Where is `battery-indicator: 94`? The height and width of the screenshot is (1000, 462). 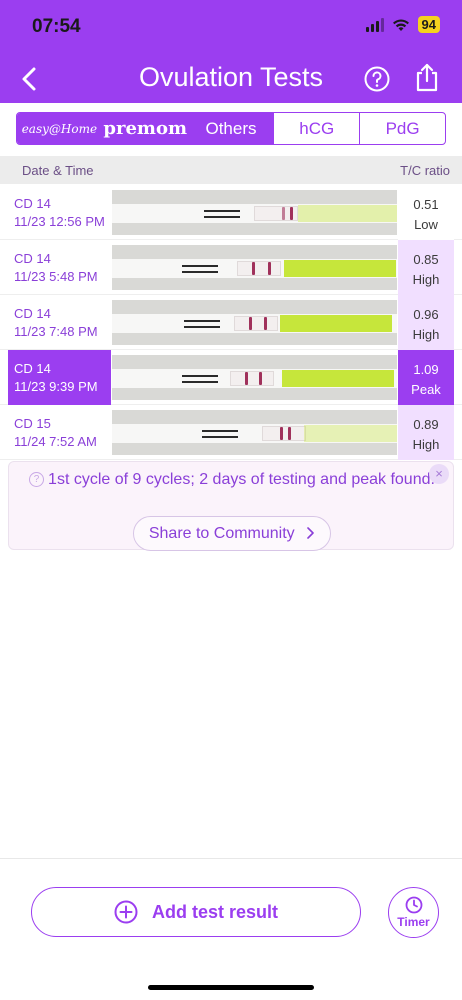
battery-indicator: 94 is located at coordinates (428, 24).